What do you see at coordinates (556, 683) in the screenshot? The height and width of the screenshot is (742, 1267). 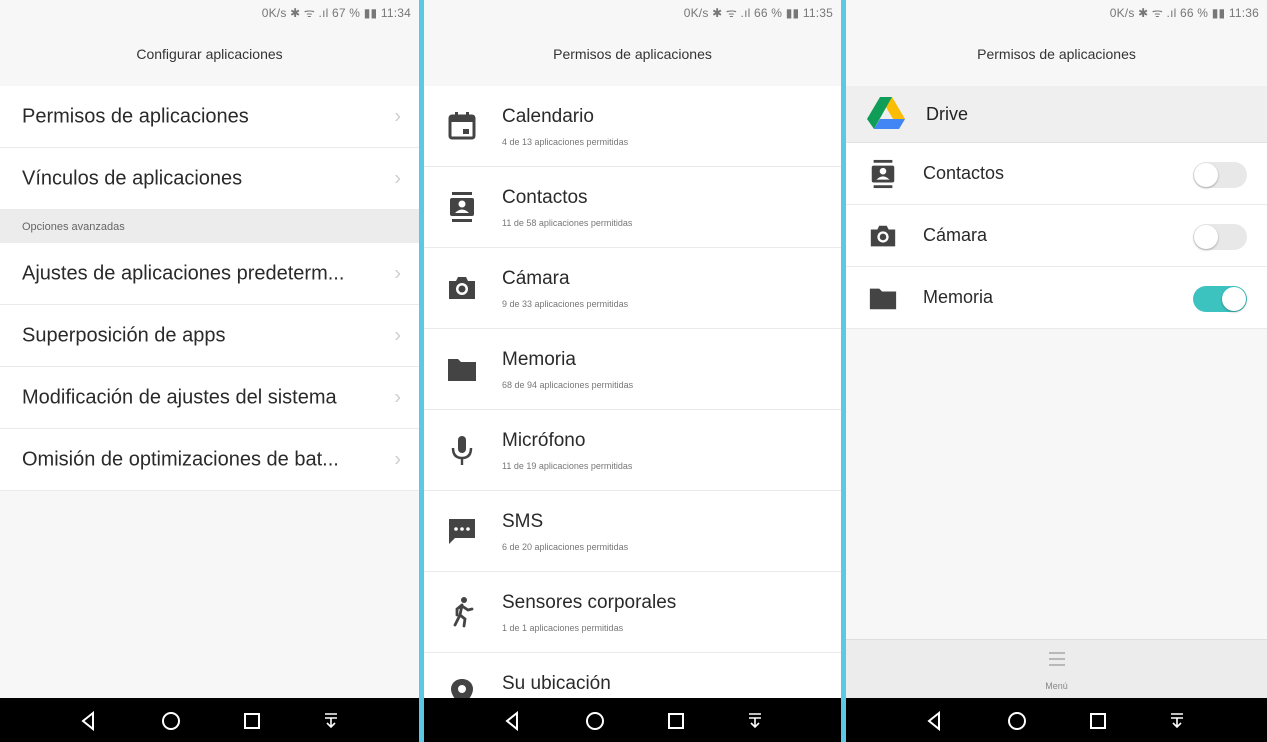 I see `permission-title: Su ubicación` at bounding box center [556, 683].